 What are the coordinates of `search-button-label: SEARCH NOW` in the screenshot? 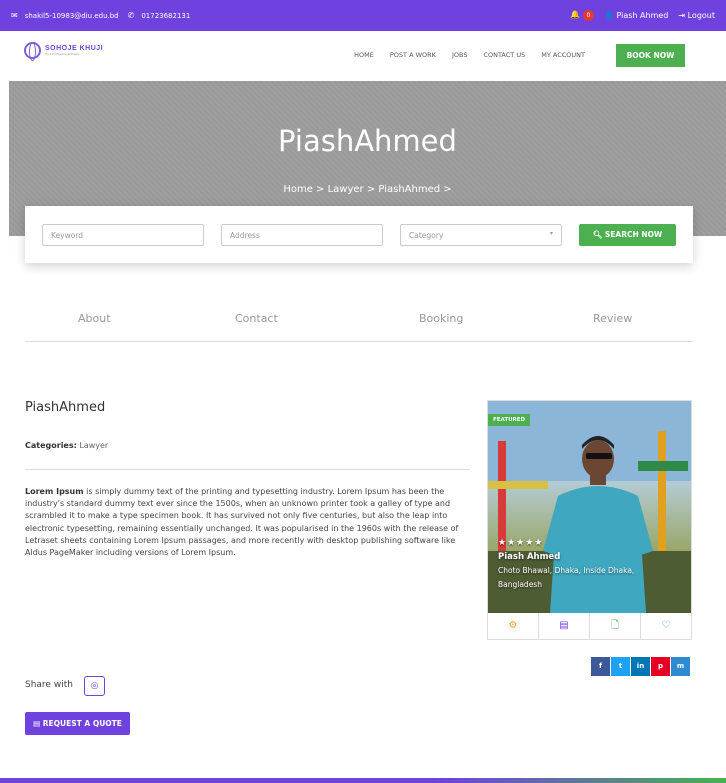 It's located at (633, 234).